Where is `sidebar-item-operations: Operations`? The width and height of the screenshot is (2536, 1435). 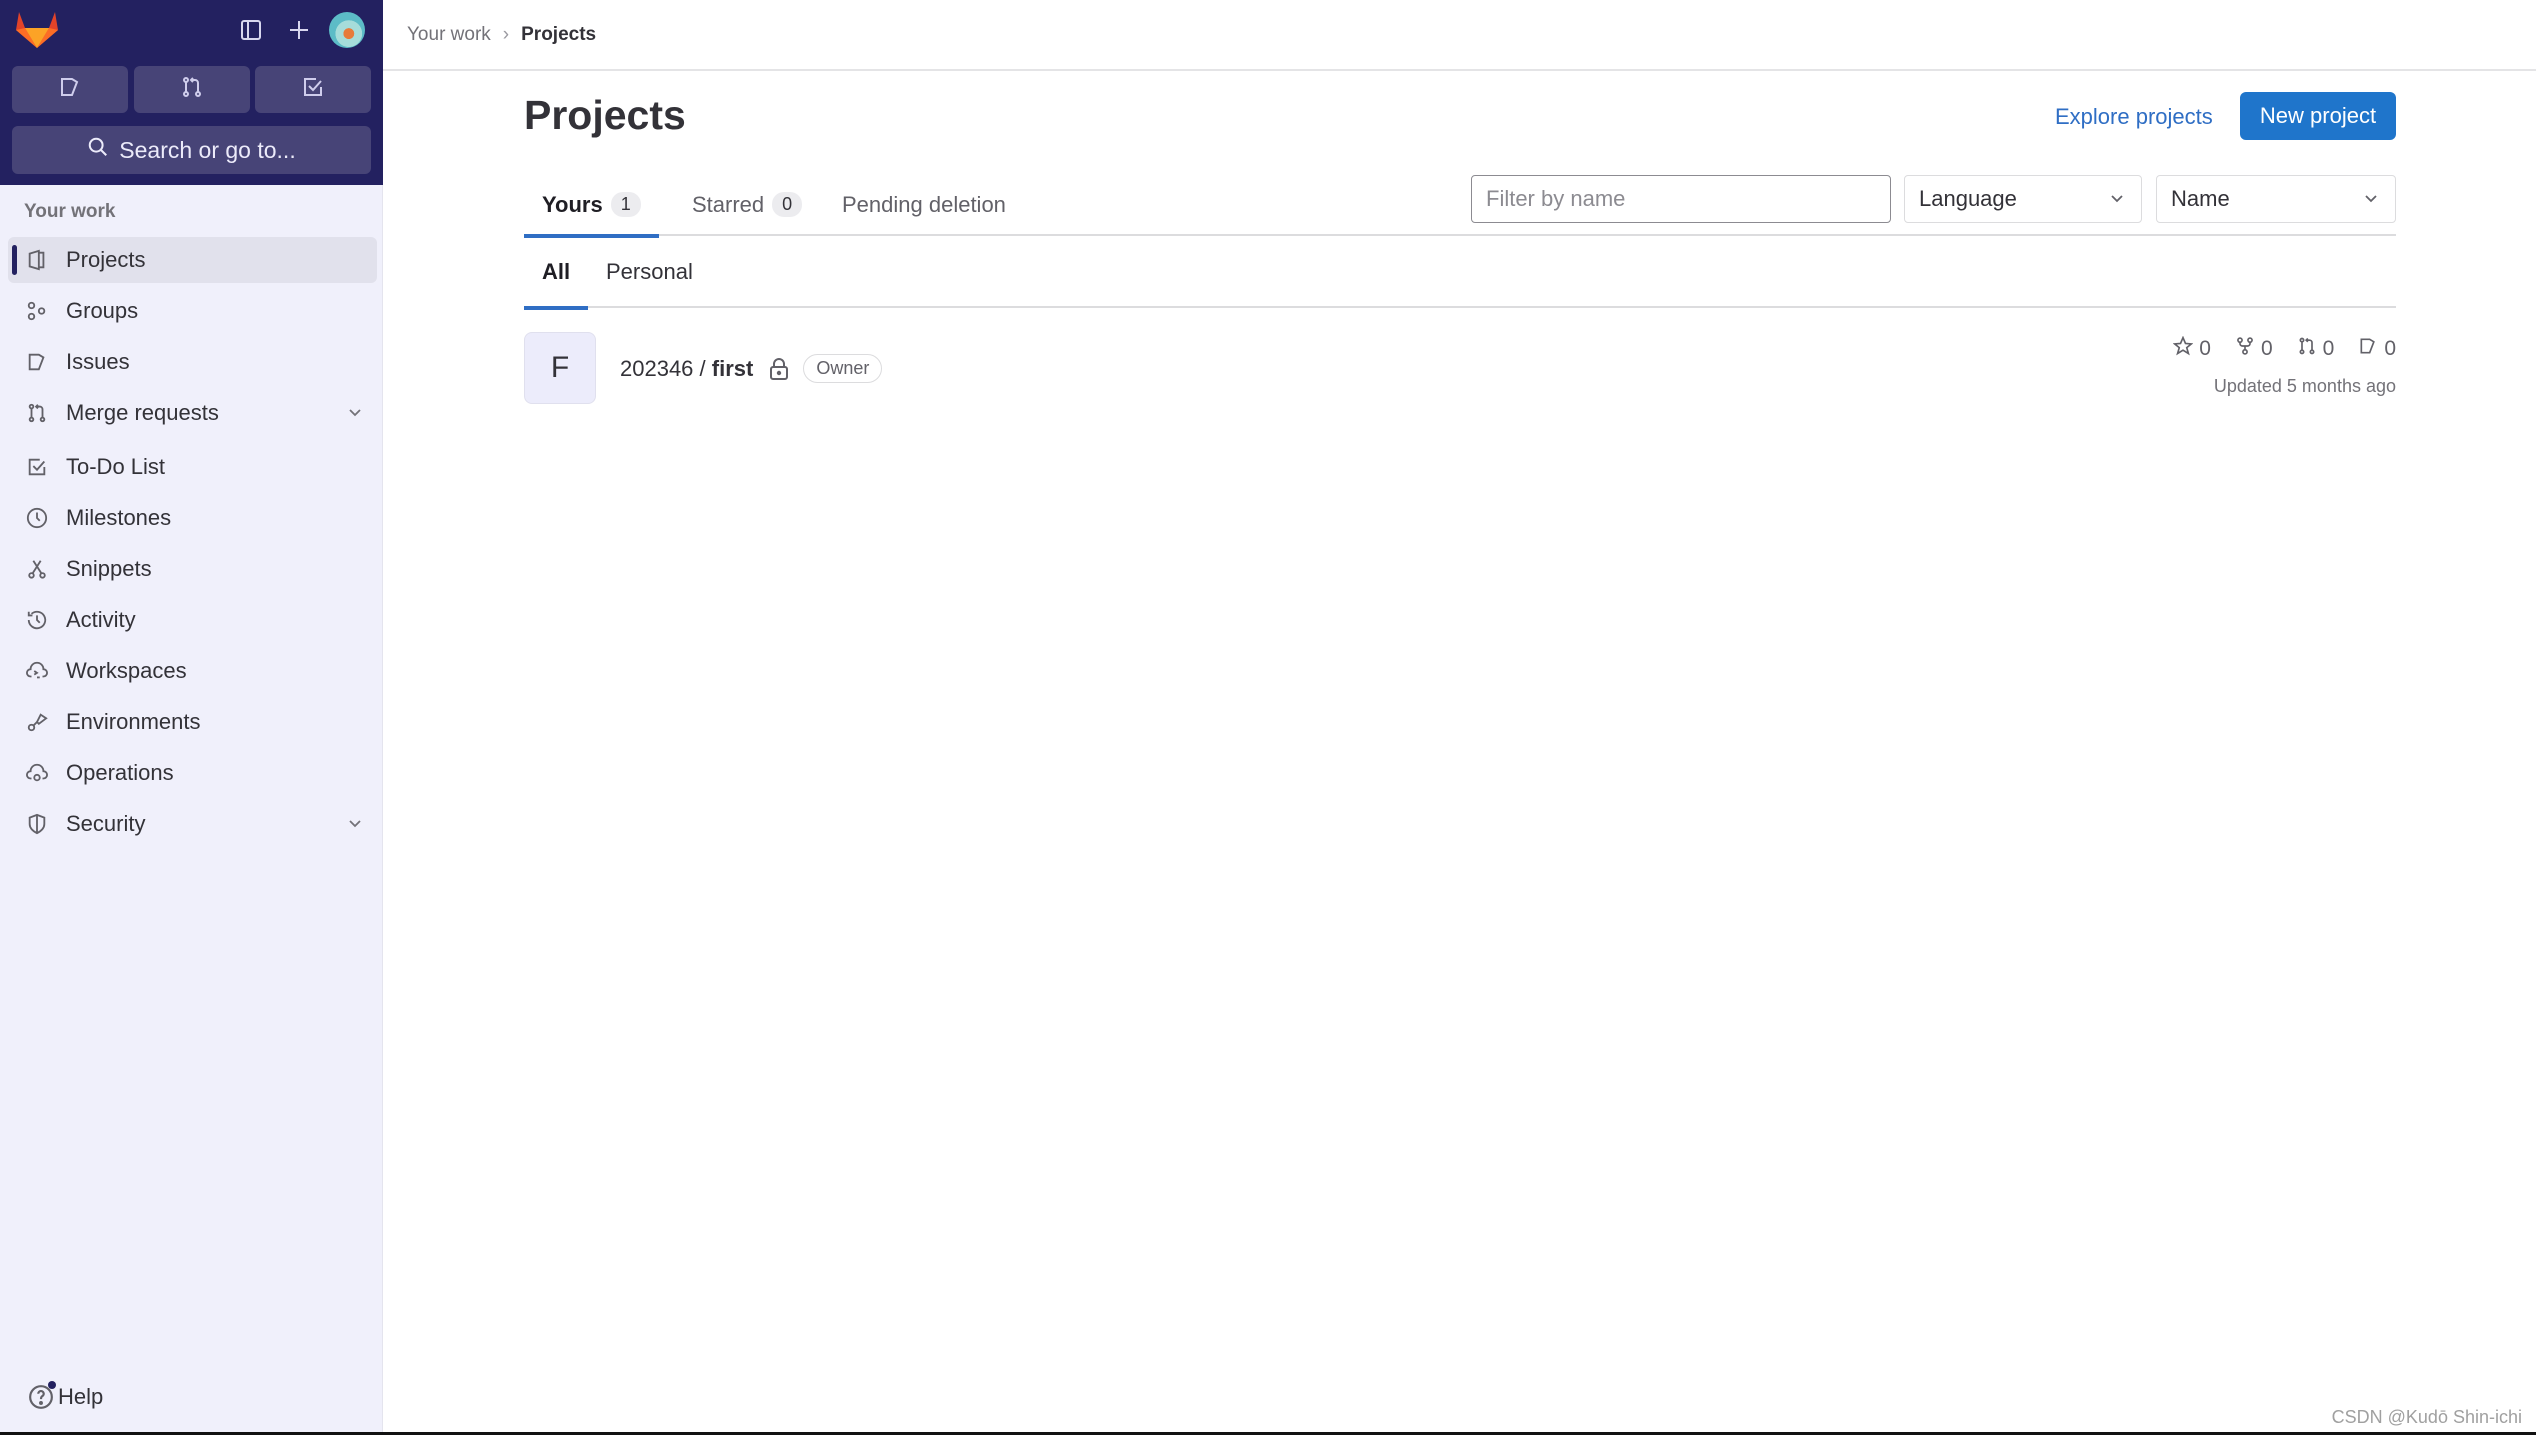 sidebar-item-operations: Operations is located at coordinates (192, 773).